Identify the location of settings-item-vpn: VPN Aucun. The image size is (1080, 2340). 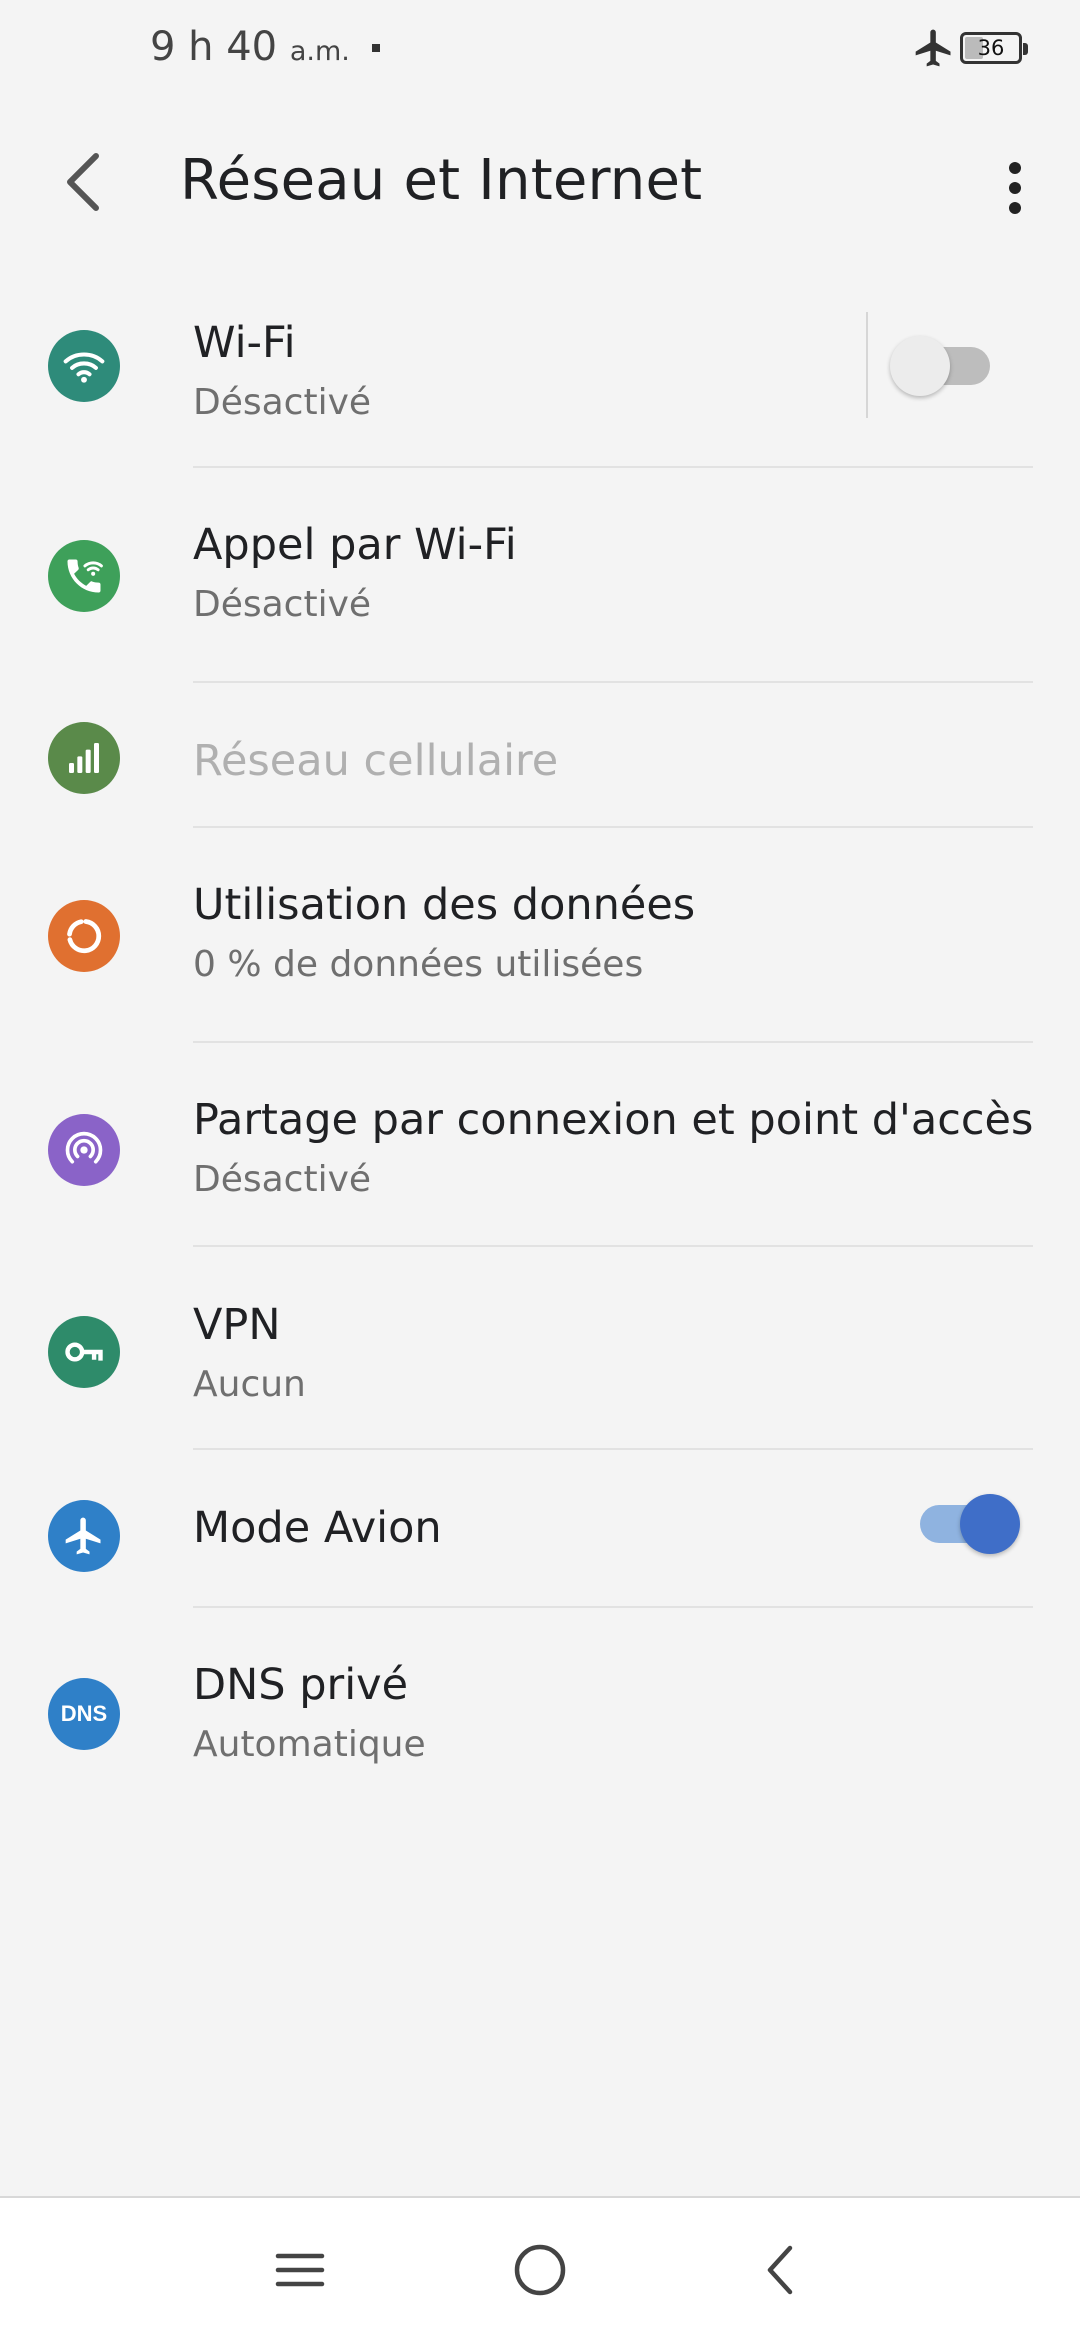
(540, 1365).